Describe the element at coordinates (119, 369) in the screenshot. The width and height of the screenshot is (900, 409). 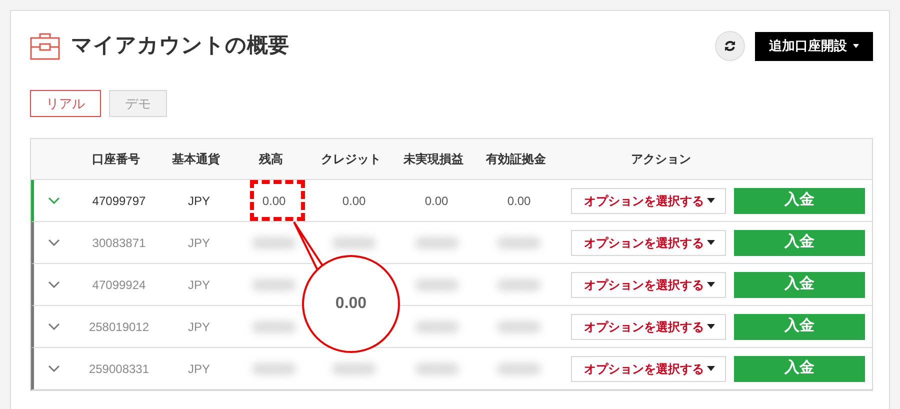
I see `account-number: 259008331` at that location.